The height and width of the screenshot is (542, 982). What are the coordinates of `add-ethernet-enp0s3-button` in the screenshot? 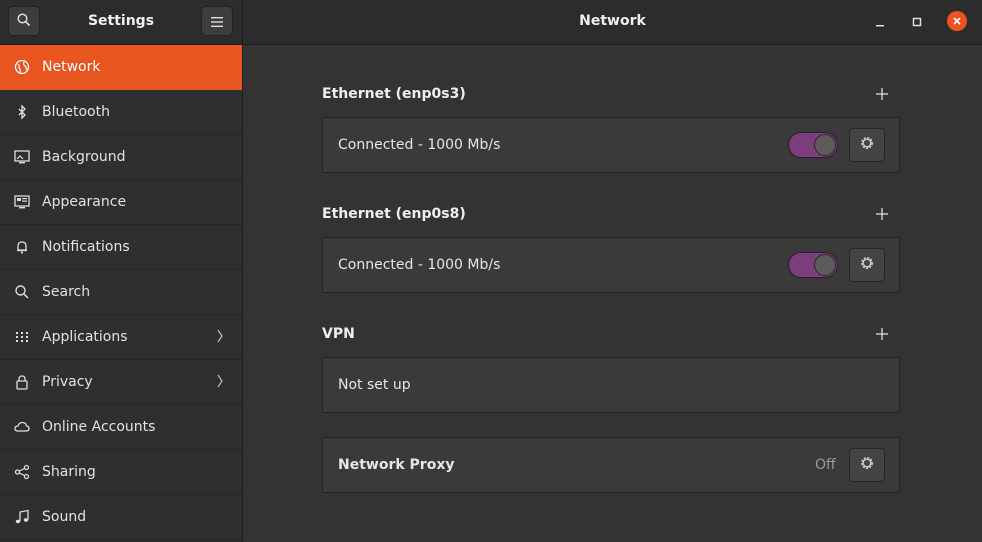 It's located at (882, 94).